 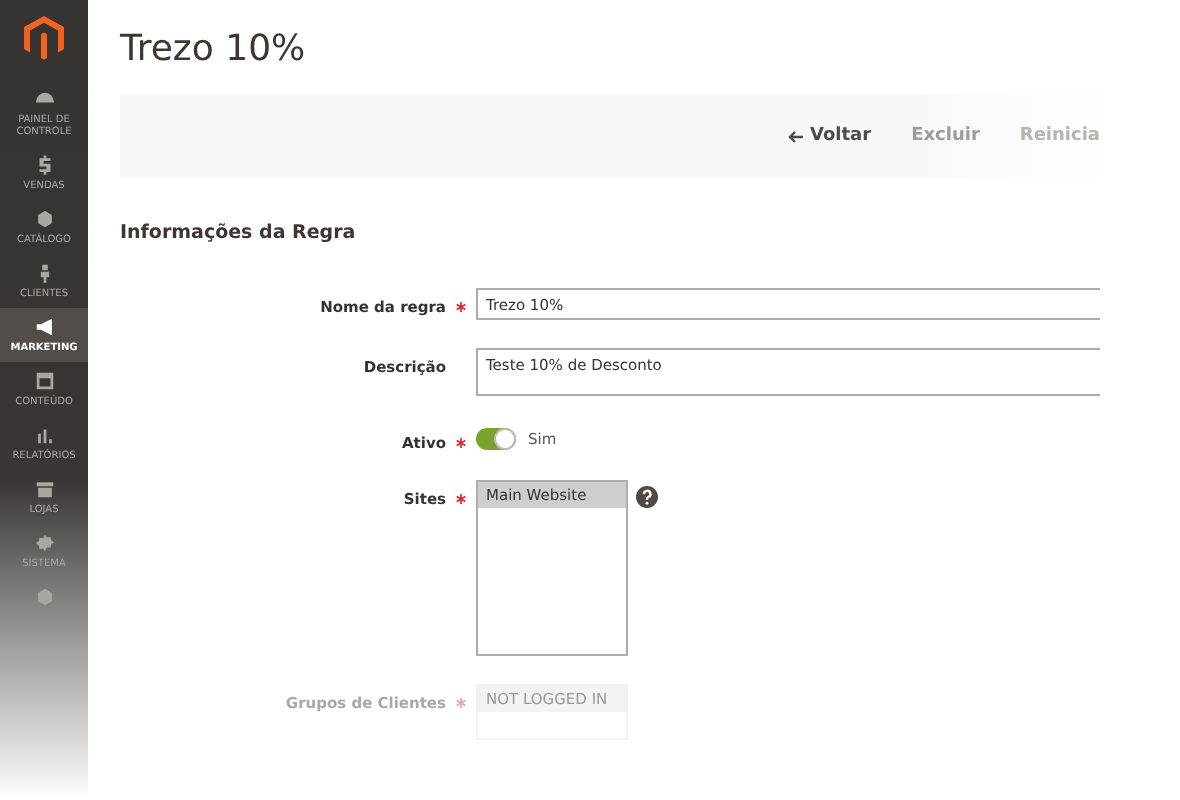 What do you see at coordinates (44, 381) in the screenshot?
I see `layout-icon` at bounding box center [44, 381].